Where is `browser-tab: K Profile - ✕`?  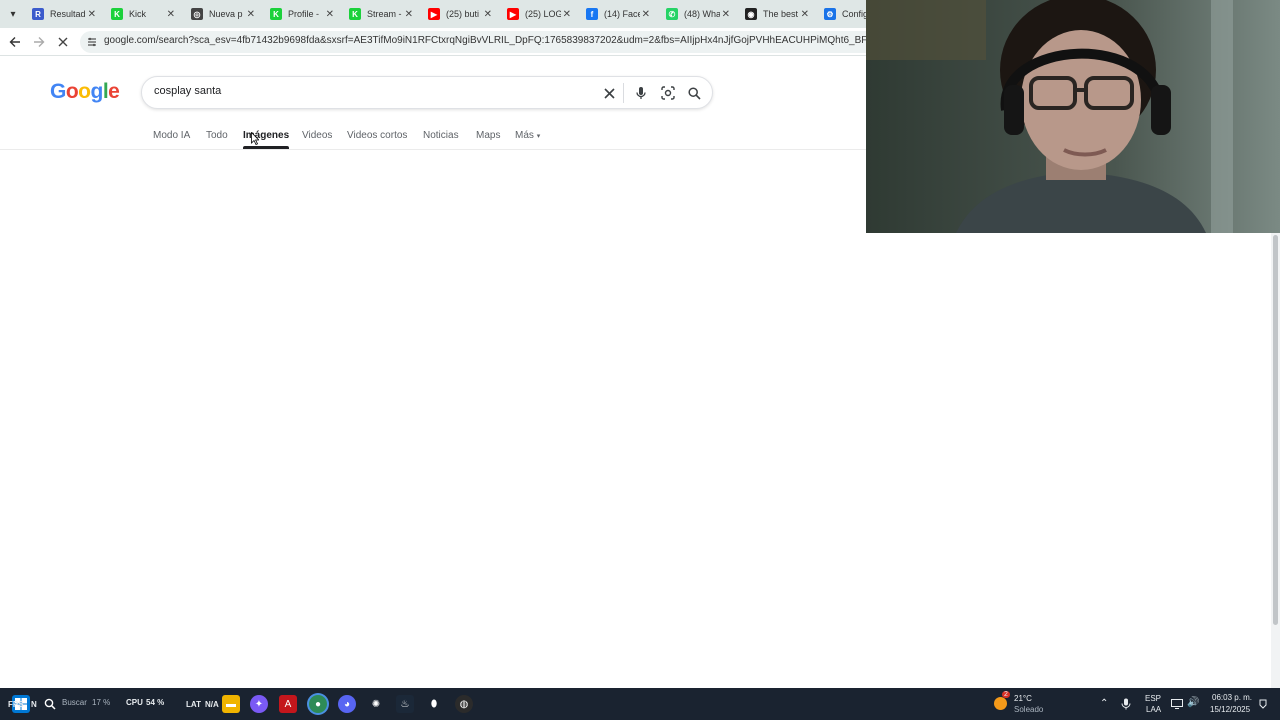 browser-tab: K Profile - ✕ is located at coordinates (302, 14).